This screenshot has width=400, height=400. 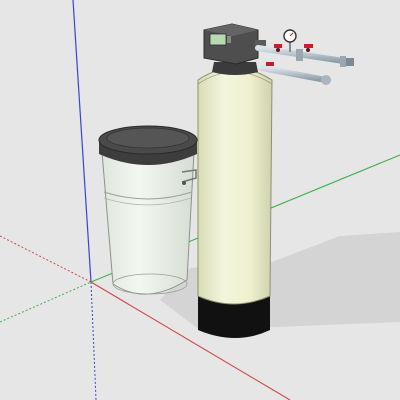 What do you see at coordinates (218, 39) in the screenshot?
I see `valve-display` at bounding box center [218, 39].